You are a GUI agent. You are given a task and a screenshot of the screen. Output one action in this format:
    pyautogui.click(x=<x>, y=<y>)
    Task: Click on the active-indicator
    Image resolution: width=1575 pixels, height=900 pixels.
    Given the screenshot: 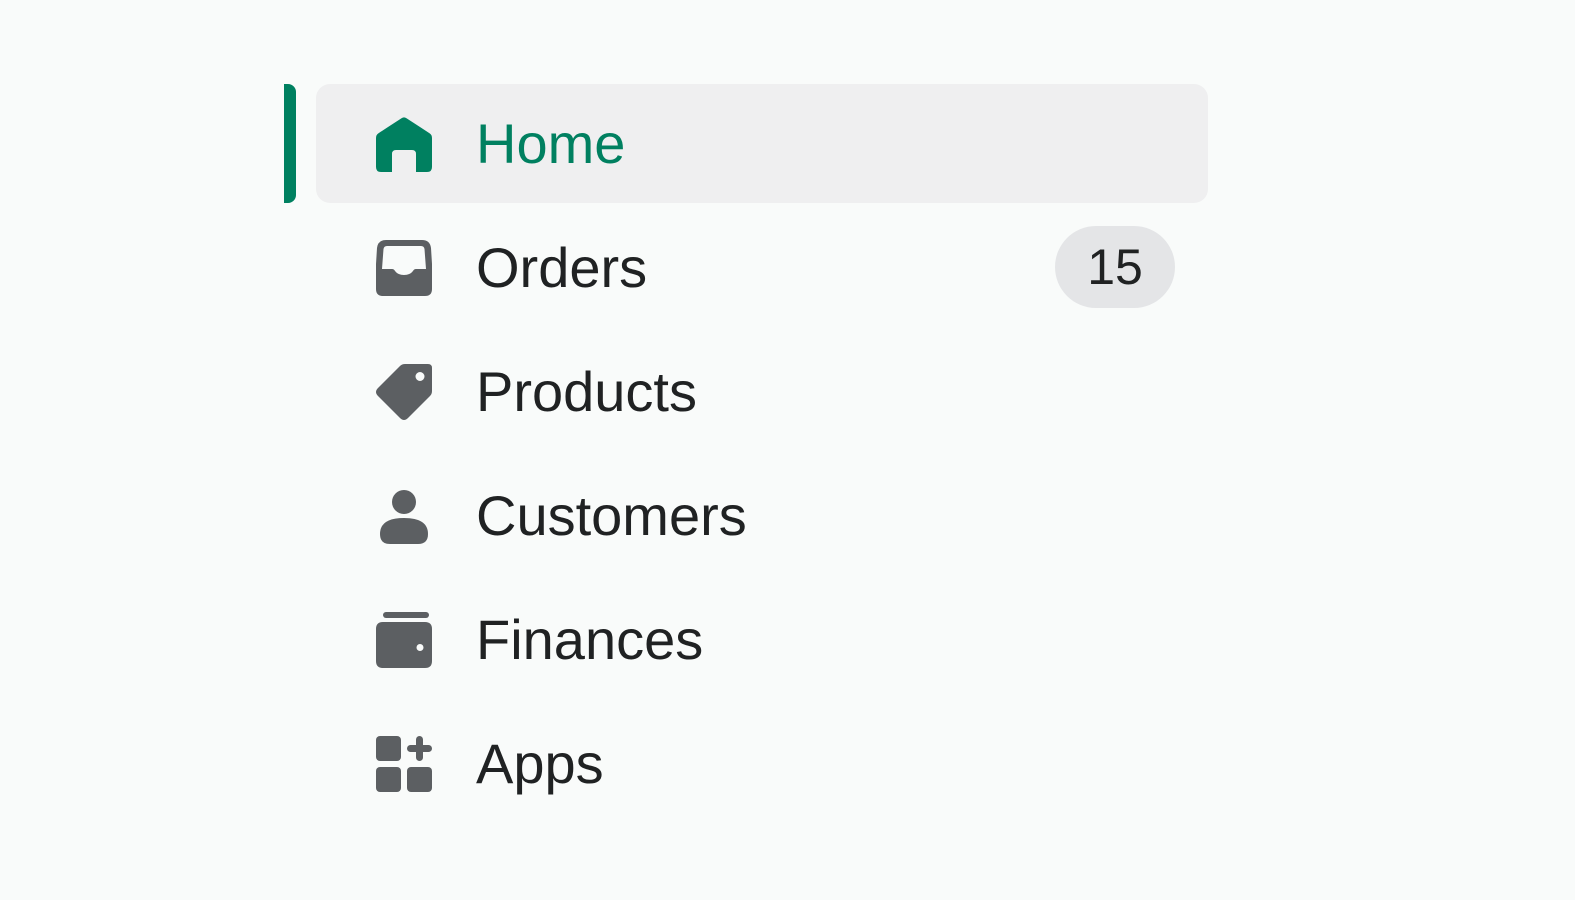 What is the action you would take?
    pyautogui.click(x=290, y=143)
    